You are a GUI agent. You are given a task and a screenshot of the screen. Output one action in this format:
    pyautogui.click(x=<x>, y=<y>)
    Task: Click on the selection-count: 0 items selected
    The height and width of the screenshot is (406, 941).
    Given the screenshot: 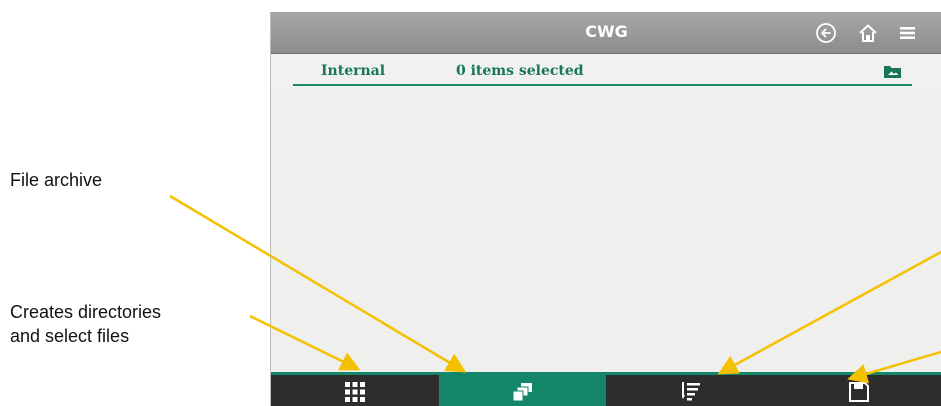 What is the action you would take?
    pyautogui.click(x=520, y=71)
    